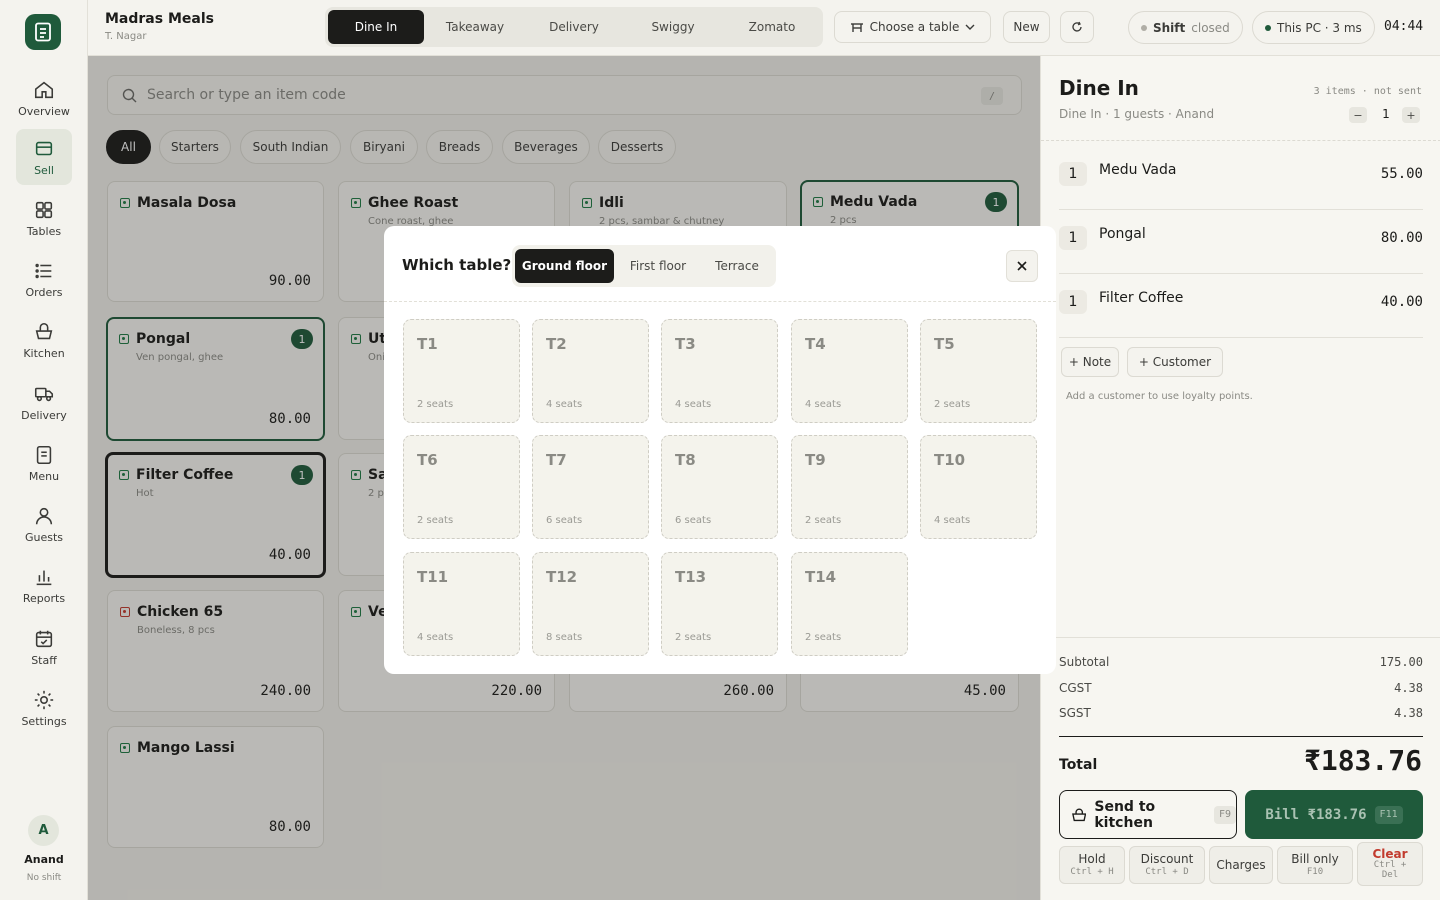 The width and height of the screenshot is (1440, 900). I want to click on close-button, so click(1022, 266).